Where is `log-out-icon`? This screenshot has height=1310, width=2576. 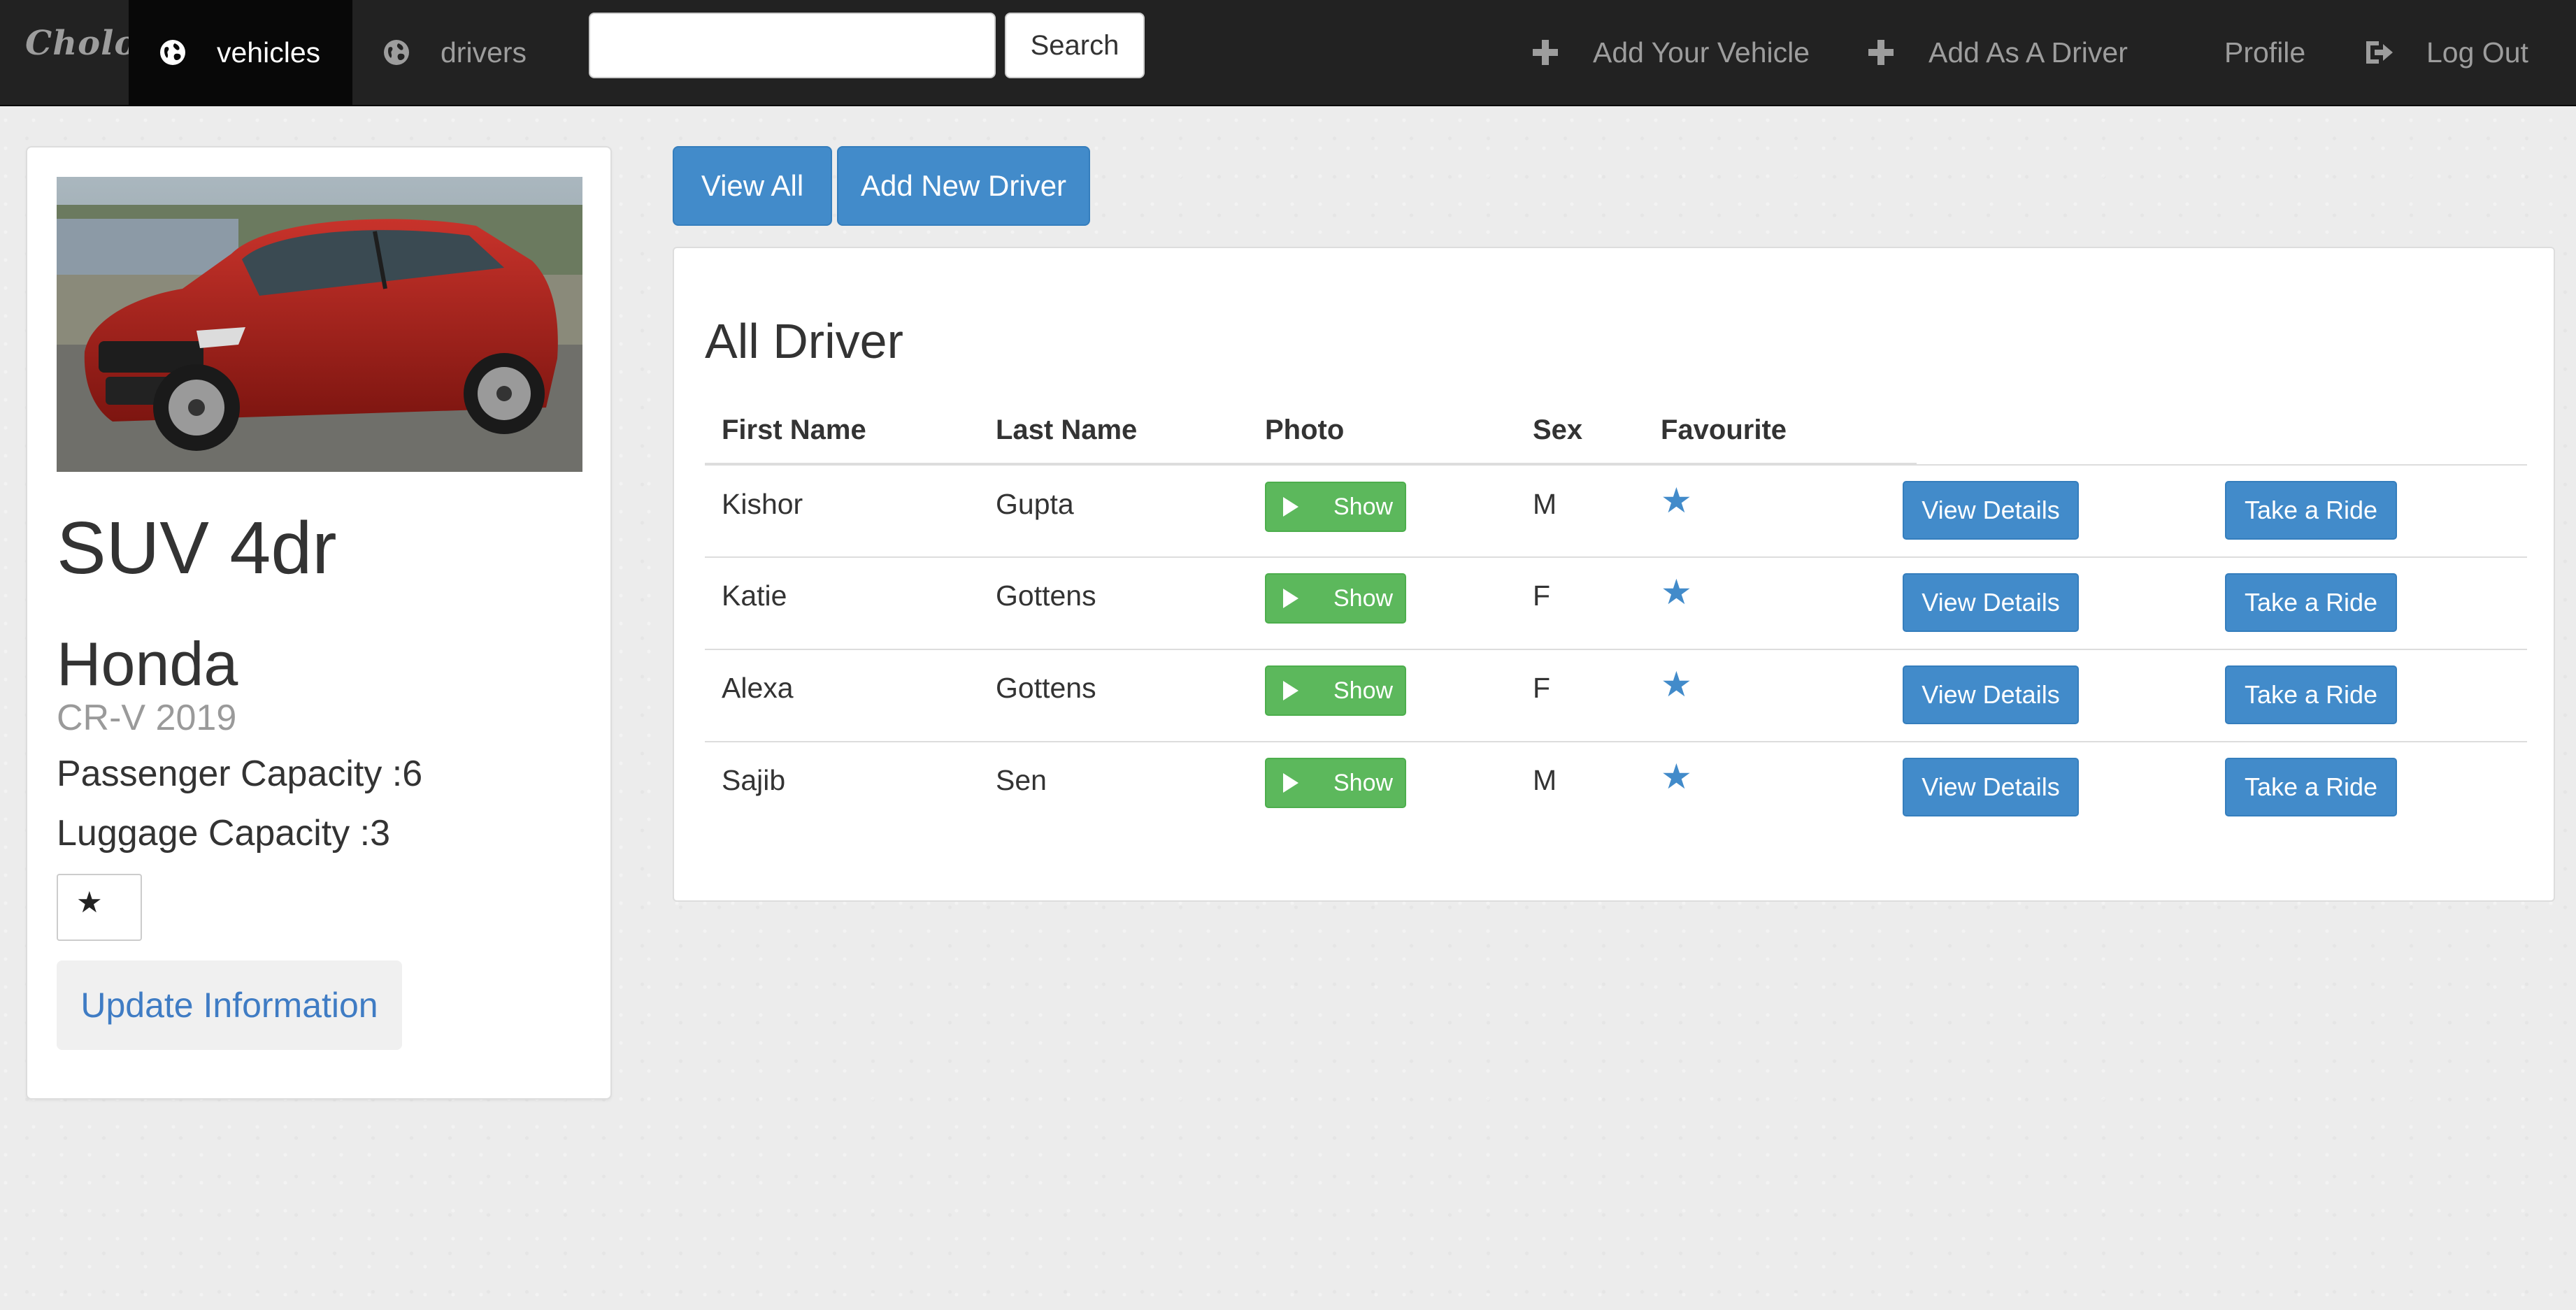
log-out-icon is located at coordinates (2378, 52).